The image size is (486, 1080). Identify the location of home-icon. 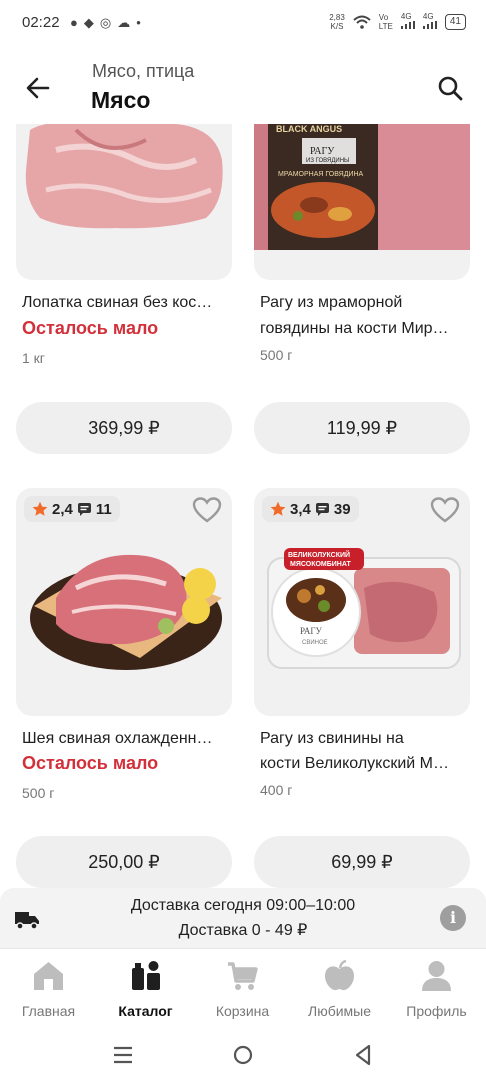
(48, 976).